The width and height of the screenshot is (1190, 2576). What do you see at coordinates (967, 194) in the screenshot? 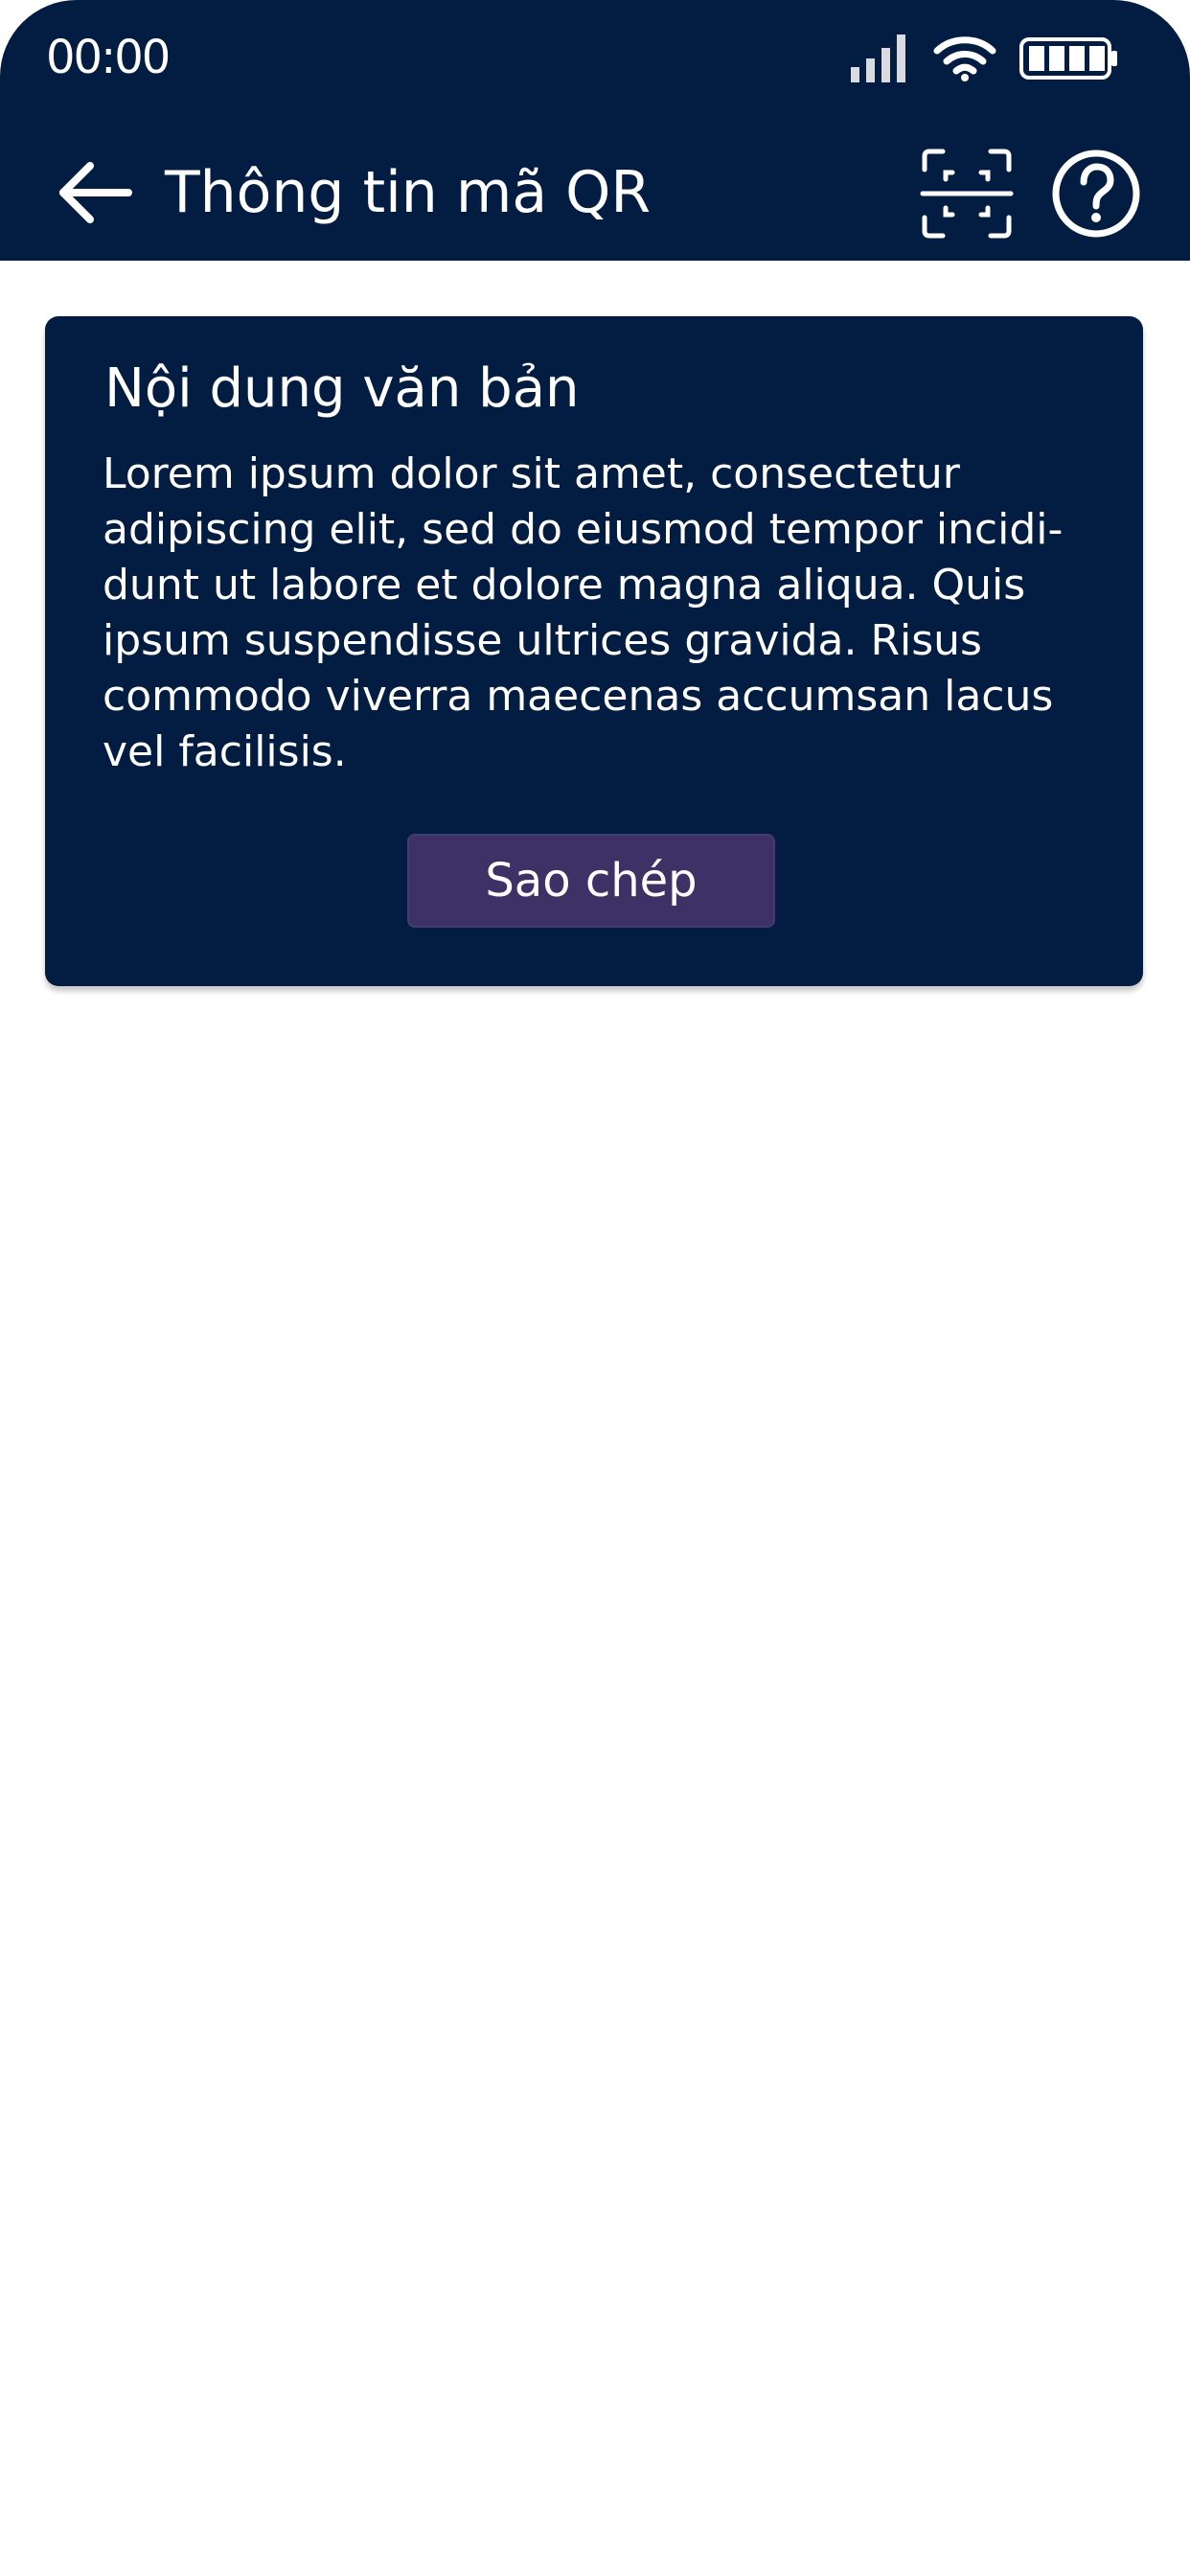
I see `qr-scan-icon` at bounding box center [967, 194].